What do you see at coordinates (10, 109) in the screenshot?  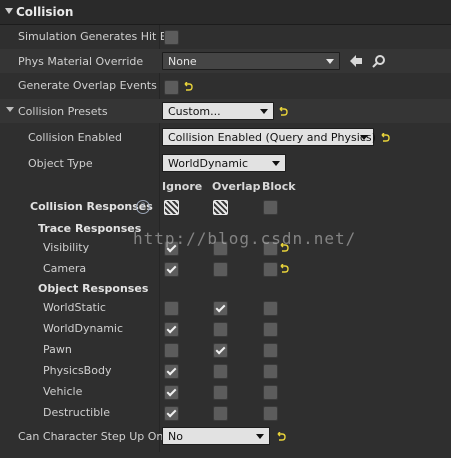 I see `expand-arrow-icon` at bounding box center [10, 109].